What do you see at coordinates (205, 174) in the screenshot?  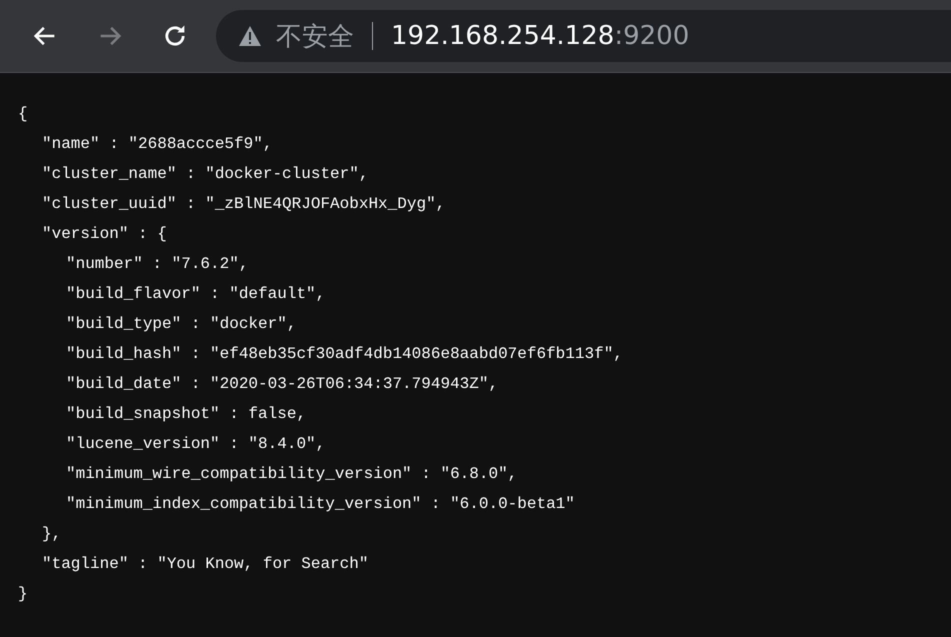 I see `code-line: "cluster_name" : "docker-cluster",` at bounding box center [205, 174].